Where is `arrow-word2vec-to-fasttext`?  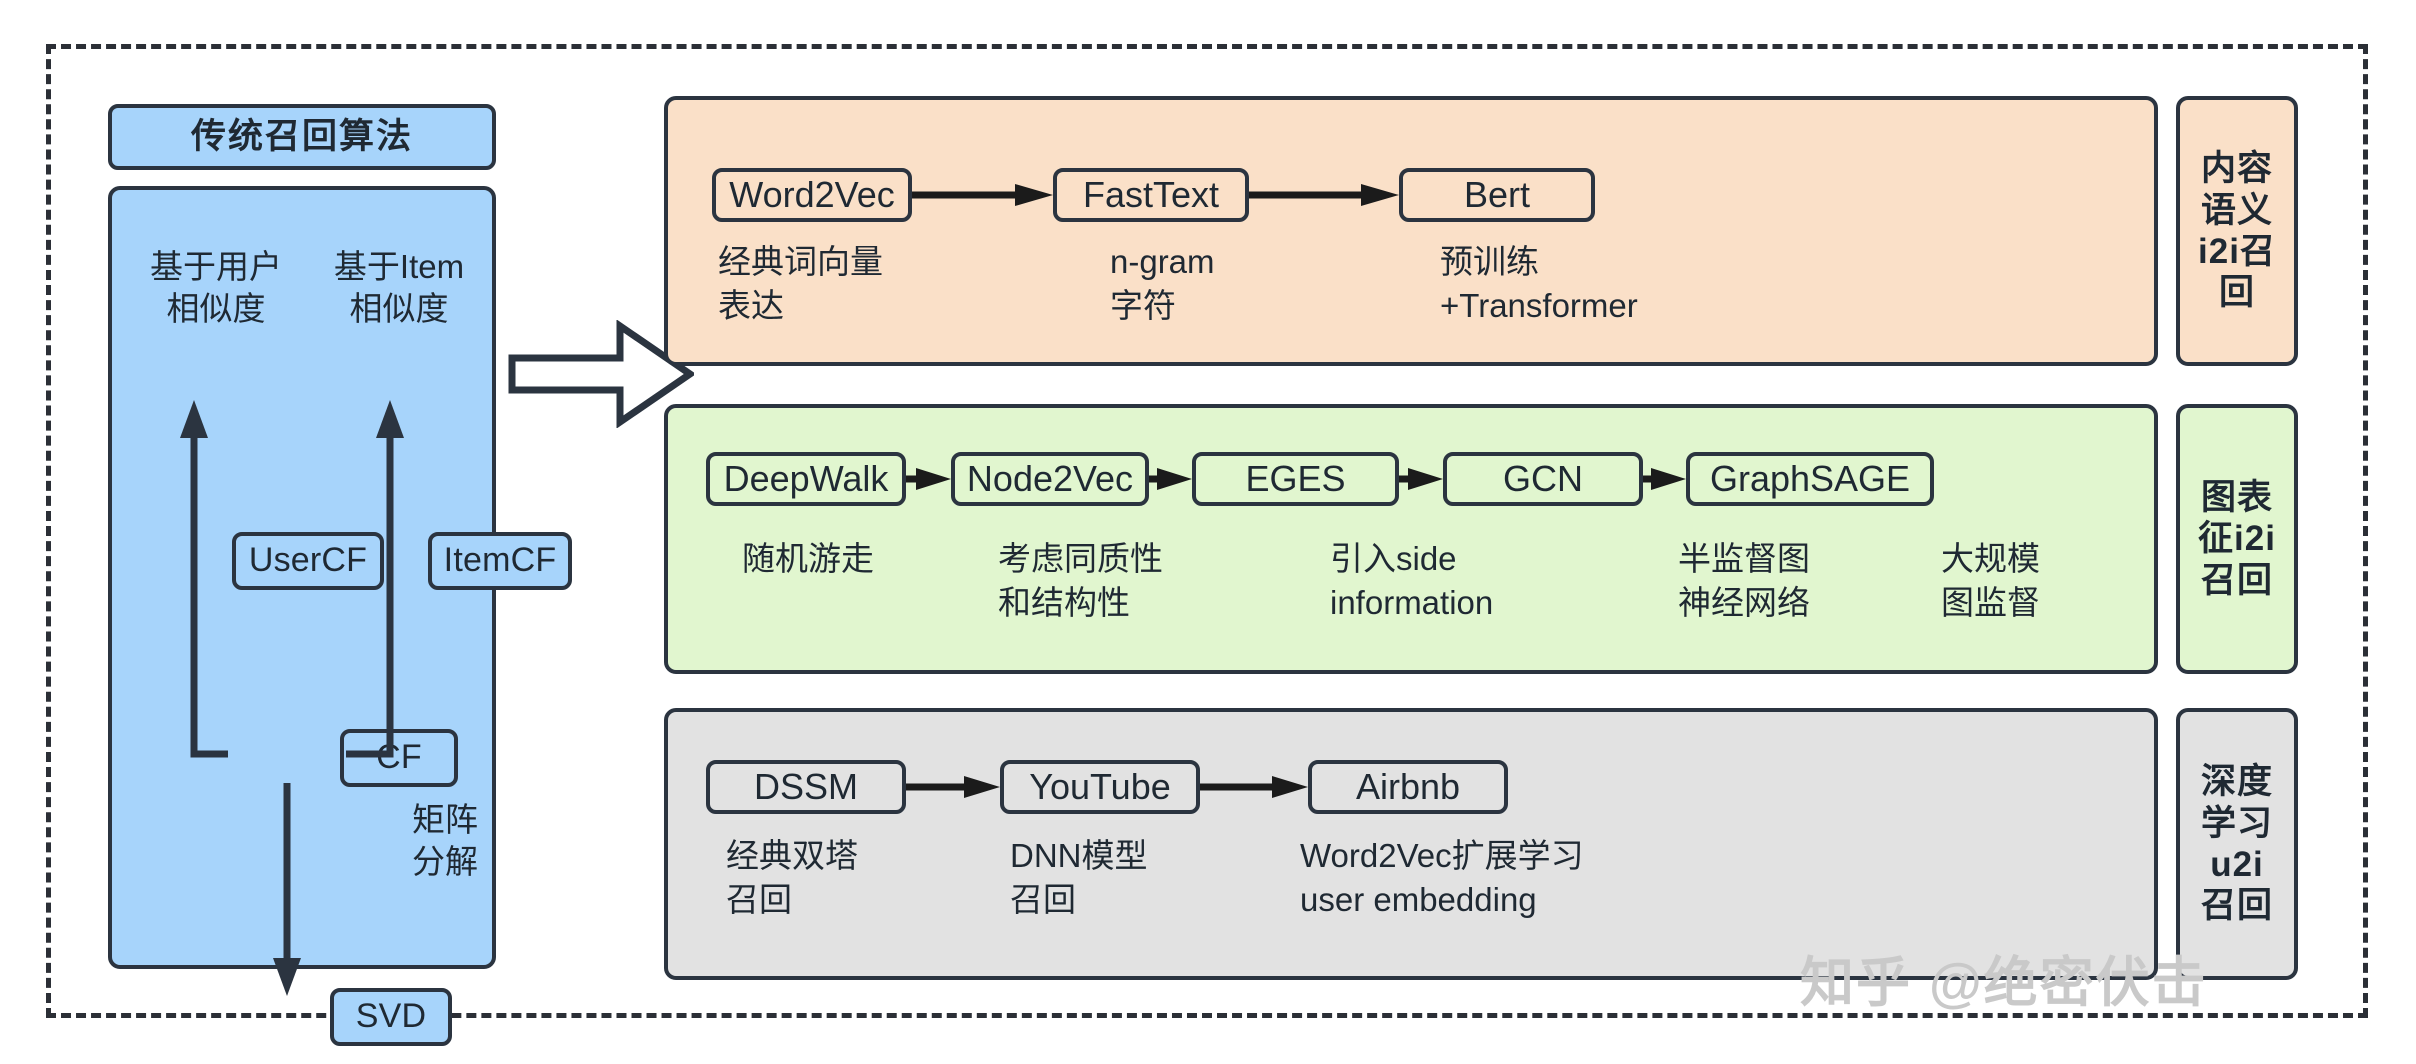
arrow-word2vec-to-fasttext is located at coordinates (982, 195).